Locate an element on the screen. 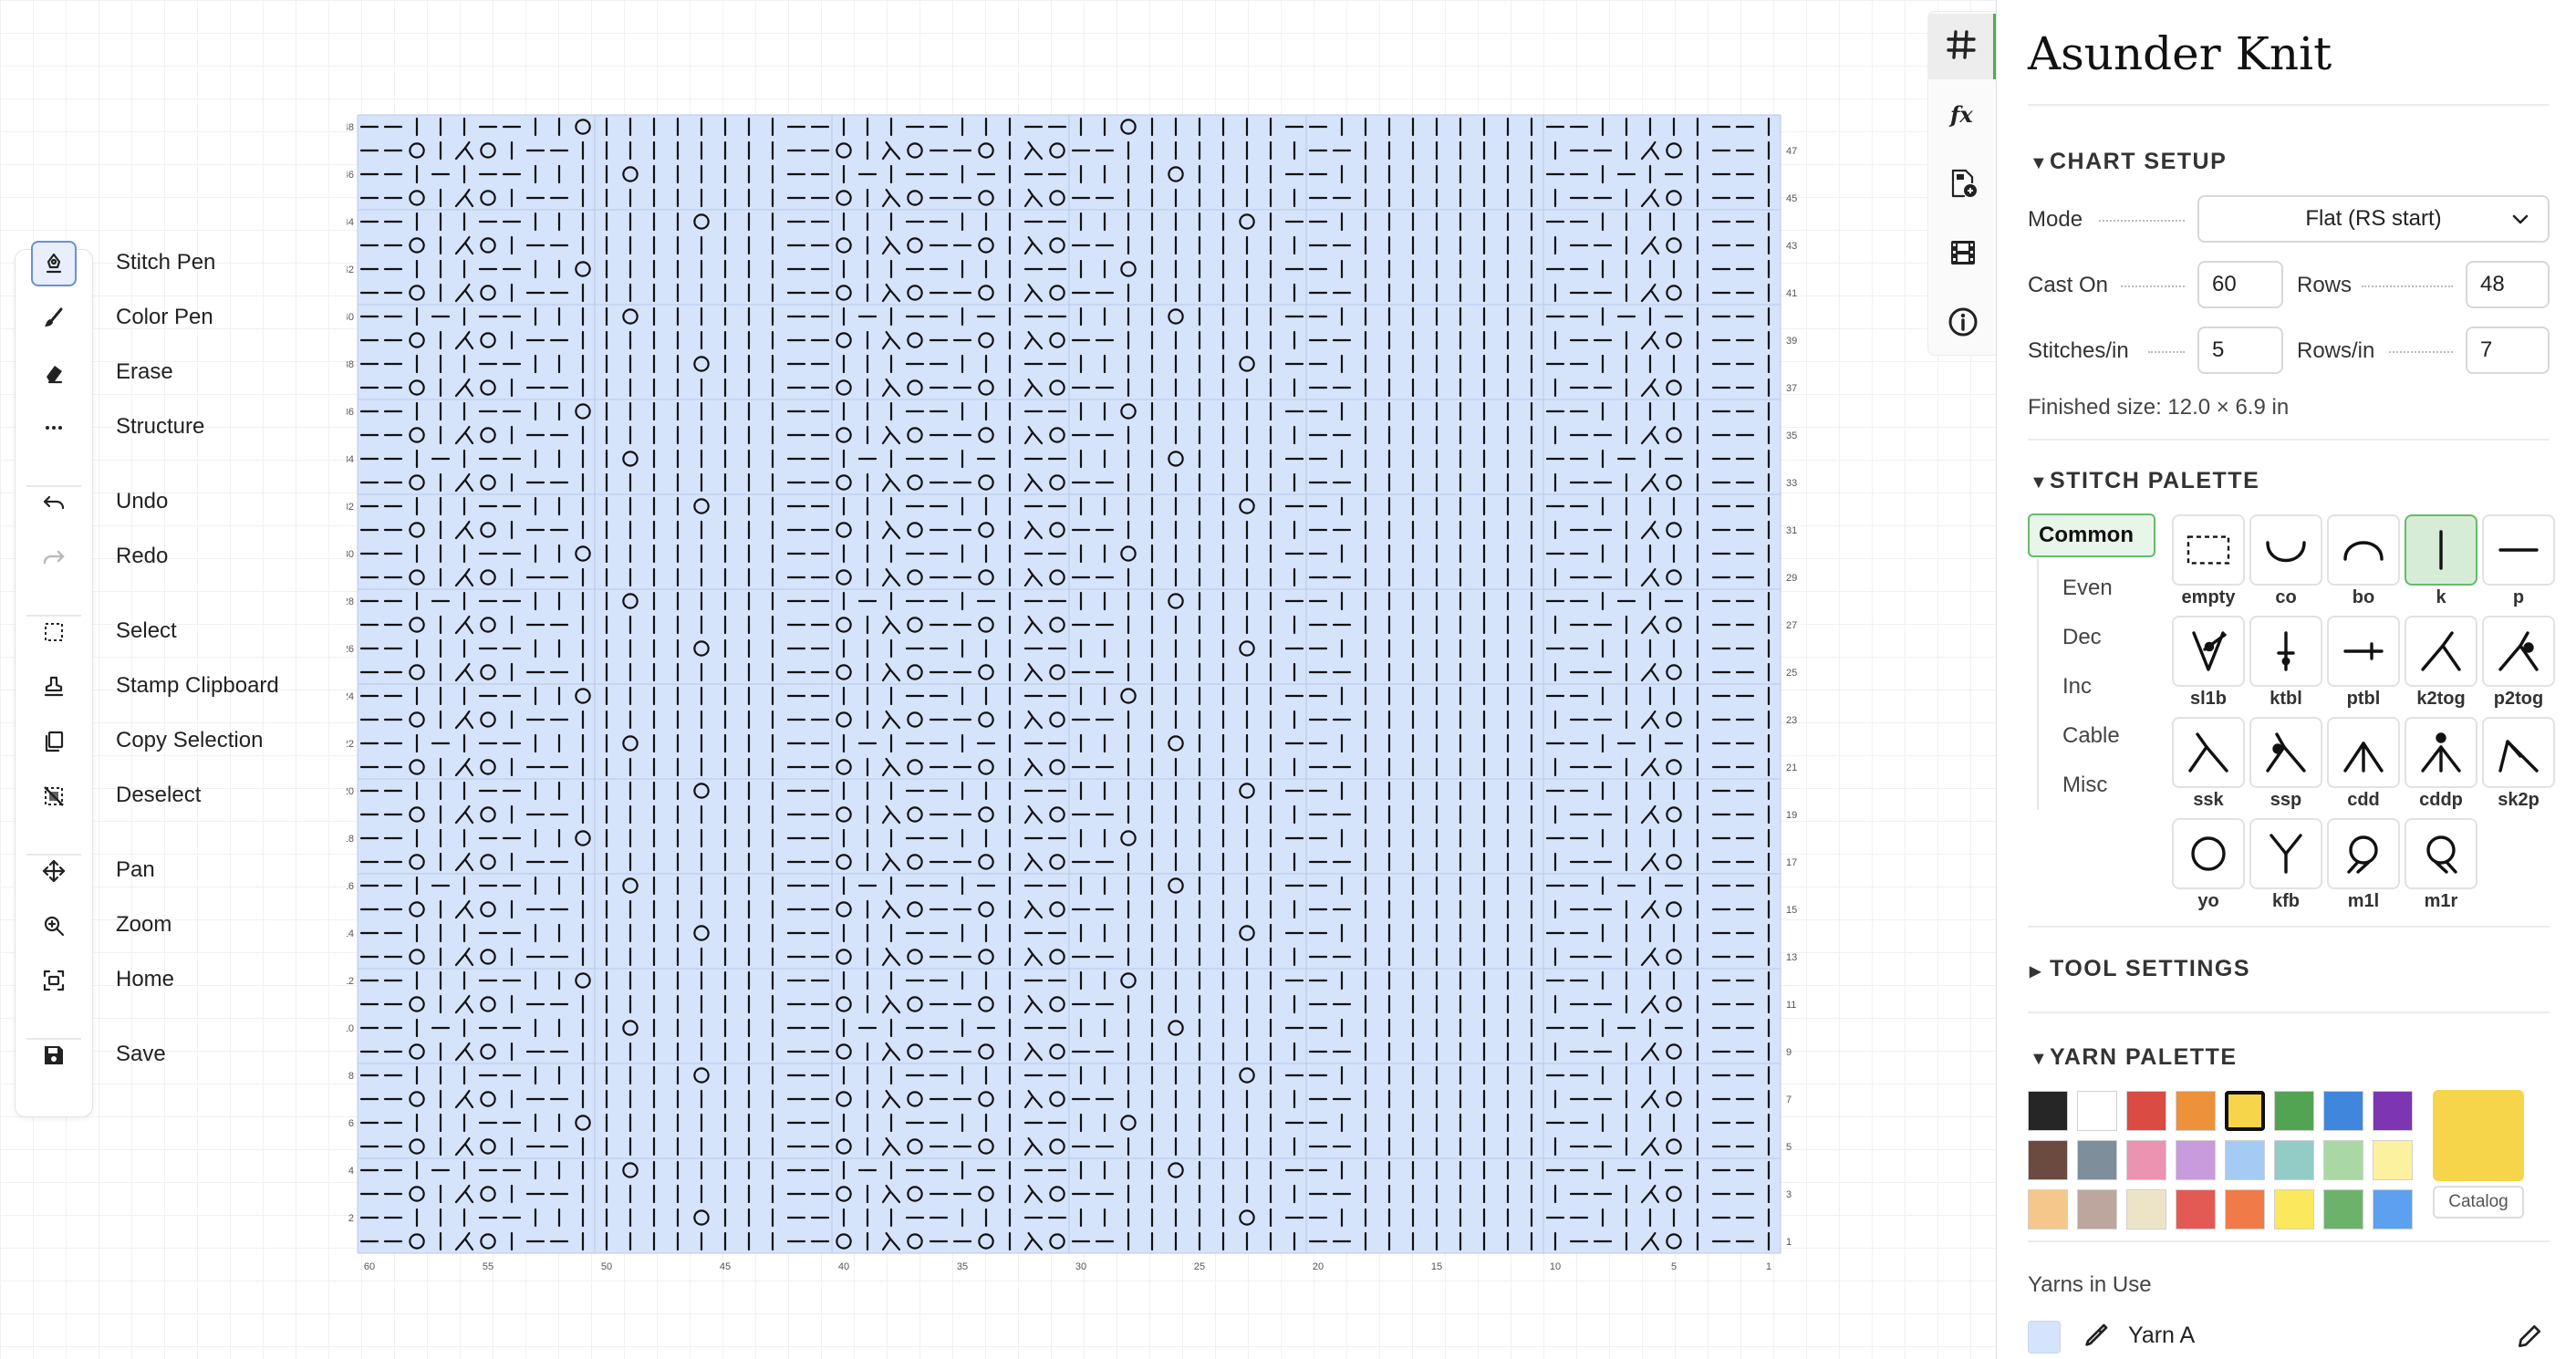 This screenshot has height=1359, width=2576. tool-copy-selection is located at coordinates (54, 741).